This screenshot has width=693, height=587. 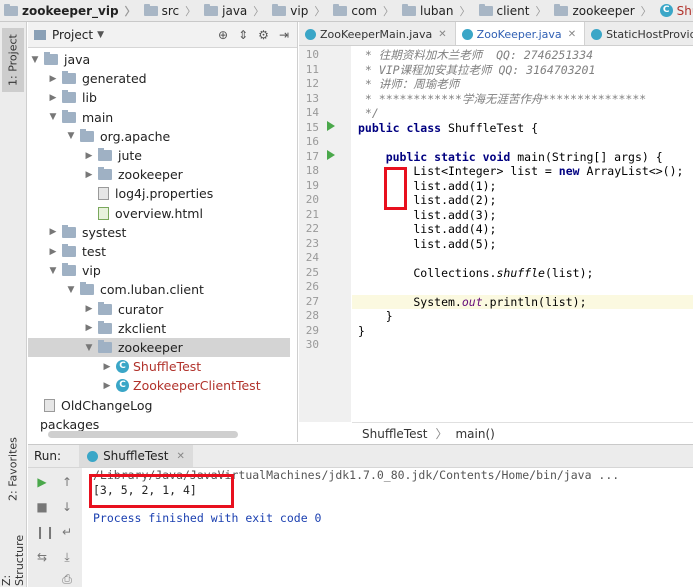 I want to click on code-line-11: * VIP课程加安其拉老师 QQ: 3164703201, so click(x=477, y=69).